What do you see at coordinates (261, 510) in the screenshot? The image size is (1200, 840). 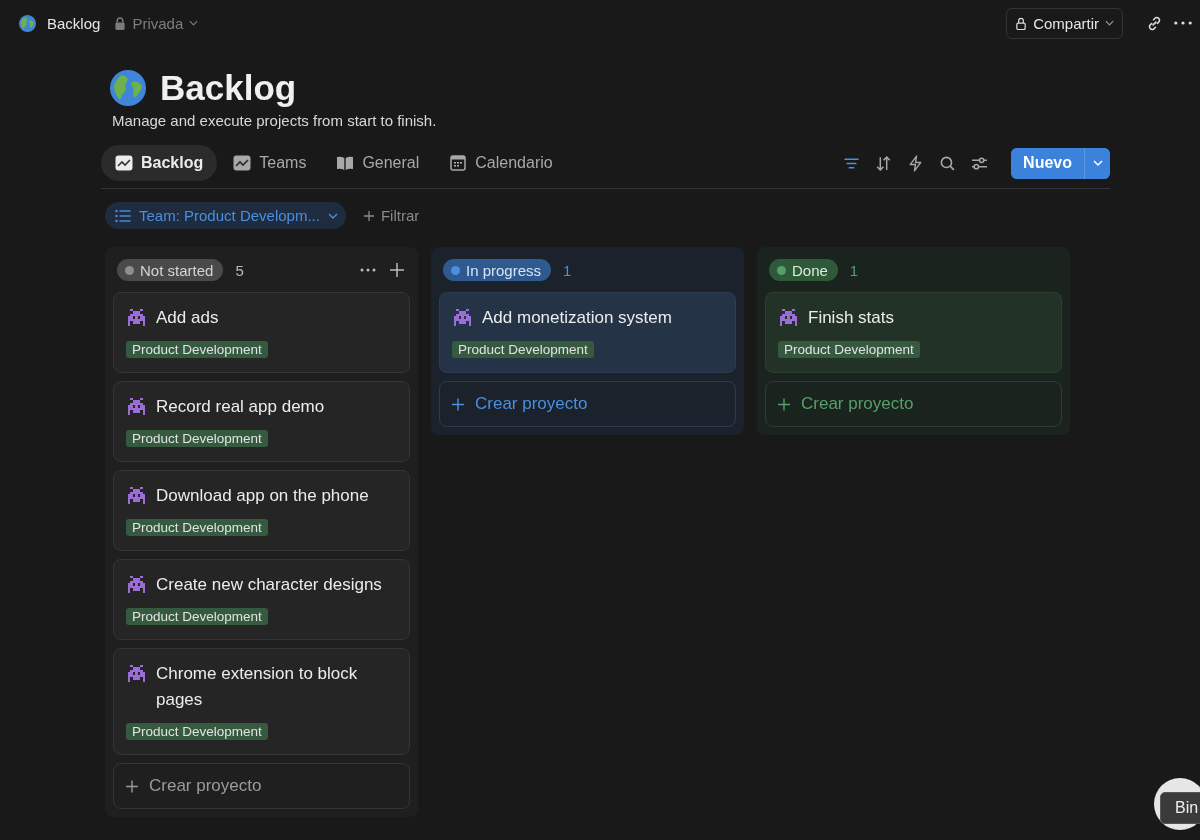 I see `project-card: Download app on the phone Product Development` at bounding box center [261, 510].